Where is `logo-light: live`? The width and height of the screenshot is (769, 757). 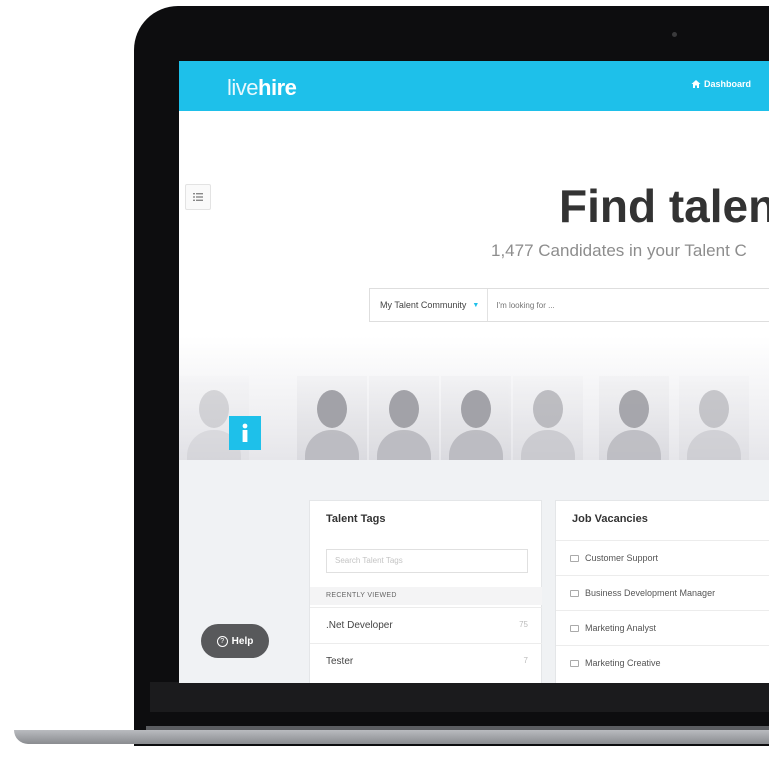 logo-light: live is located at coordinates (243, 87).